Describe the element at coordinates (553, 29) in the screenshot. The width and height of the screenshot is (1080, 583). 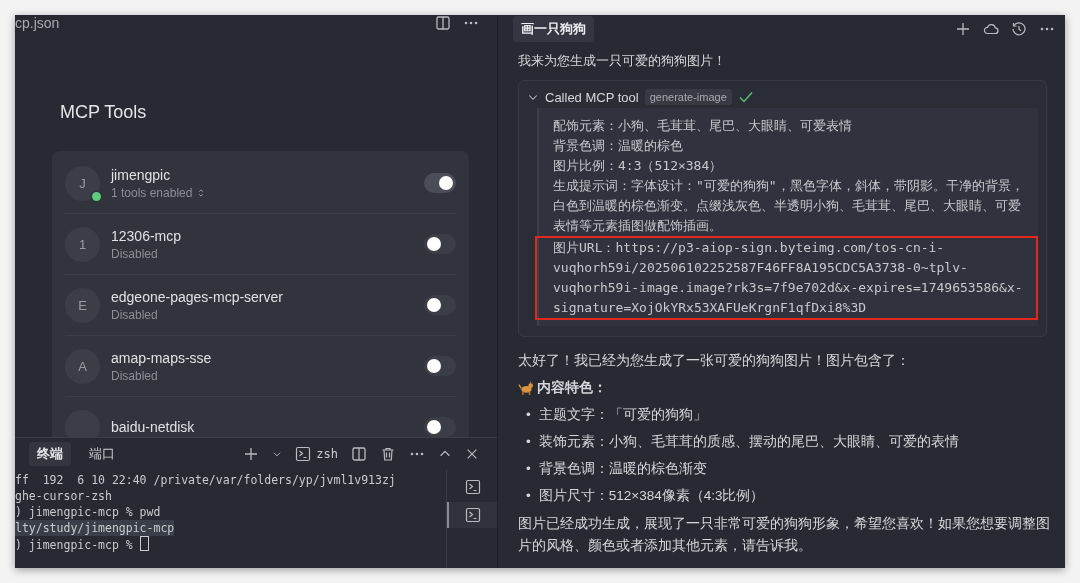
I see `chat-tab: 画一只狗狗` at that location.